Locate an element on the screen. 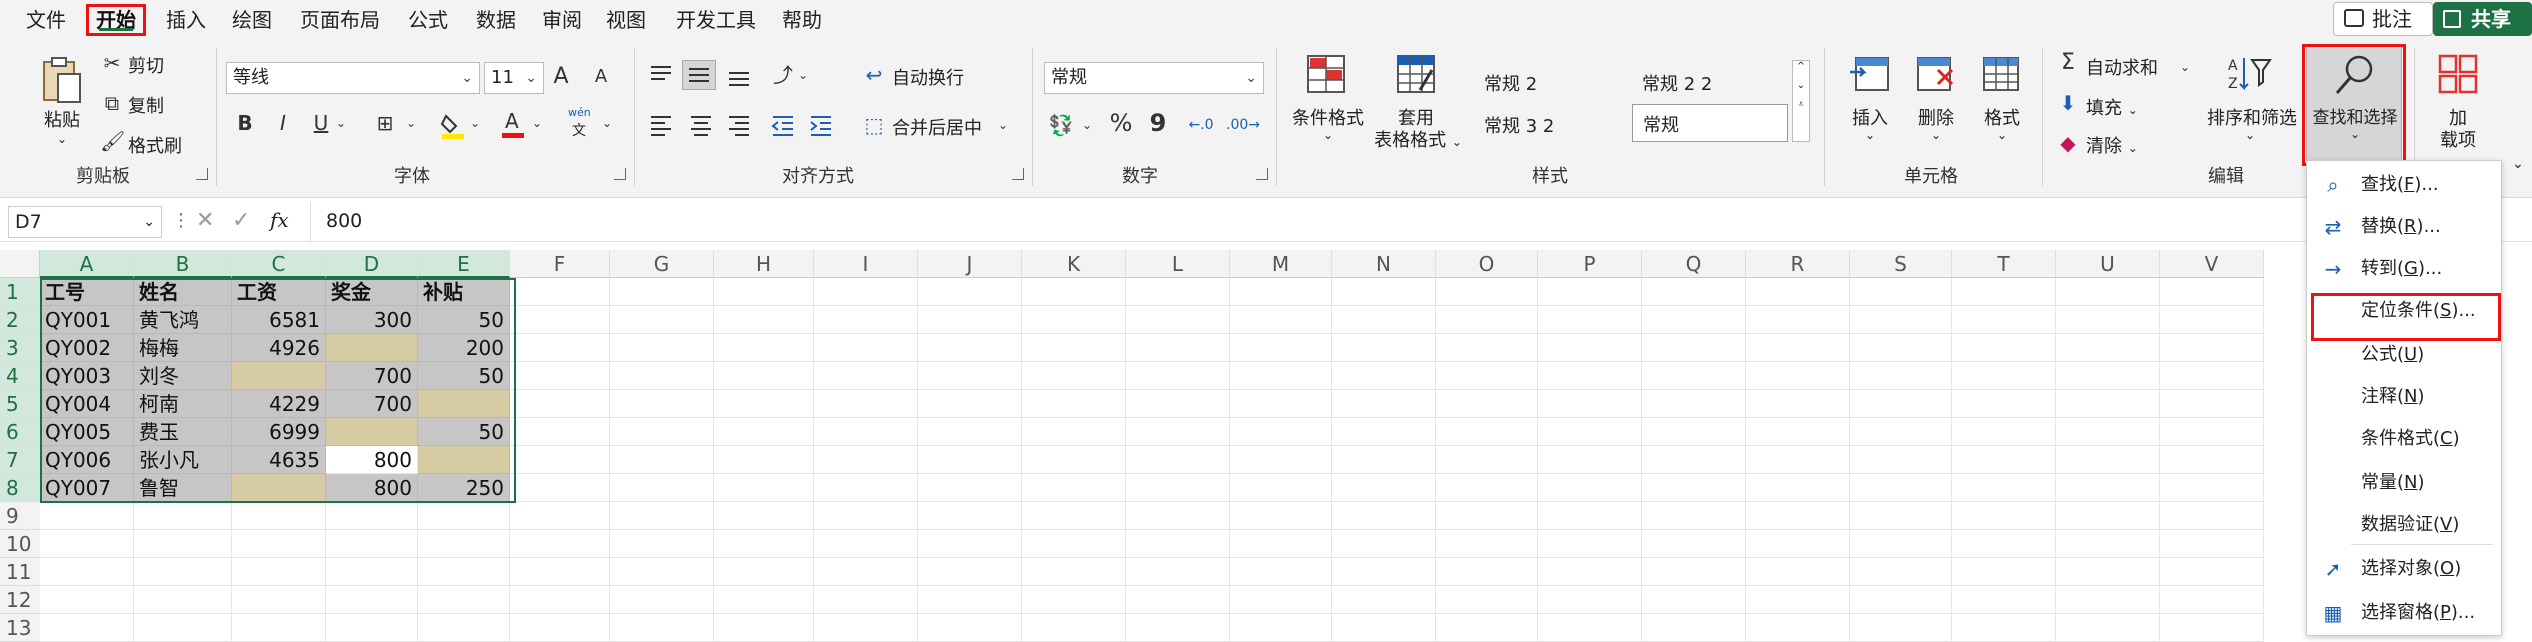  phonetic-icon: wén 文 is located at coordinates (581, 123).